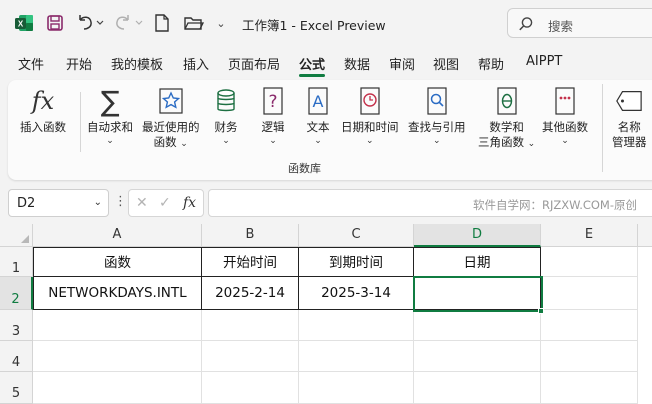  I want to click on tab-data: 数据, so click(357, 63).